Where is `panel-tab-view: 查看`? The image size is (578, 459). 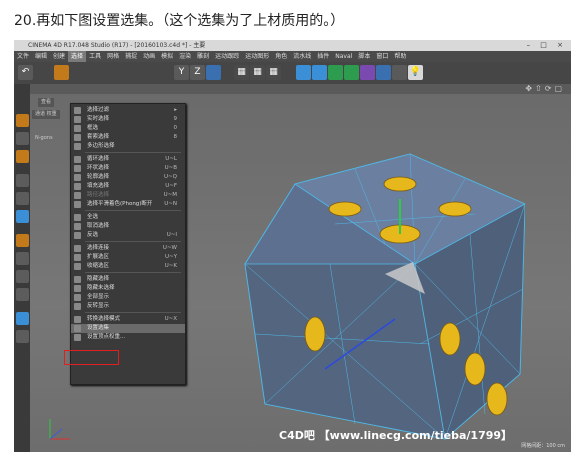
panel-tab-view: 查看 is located at coordinates (46, 102).